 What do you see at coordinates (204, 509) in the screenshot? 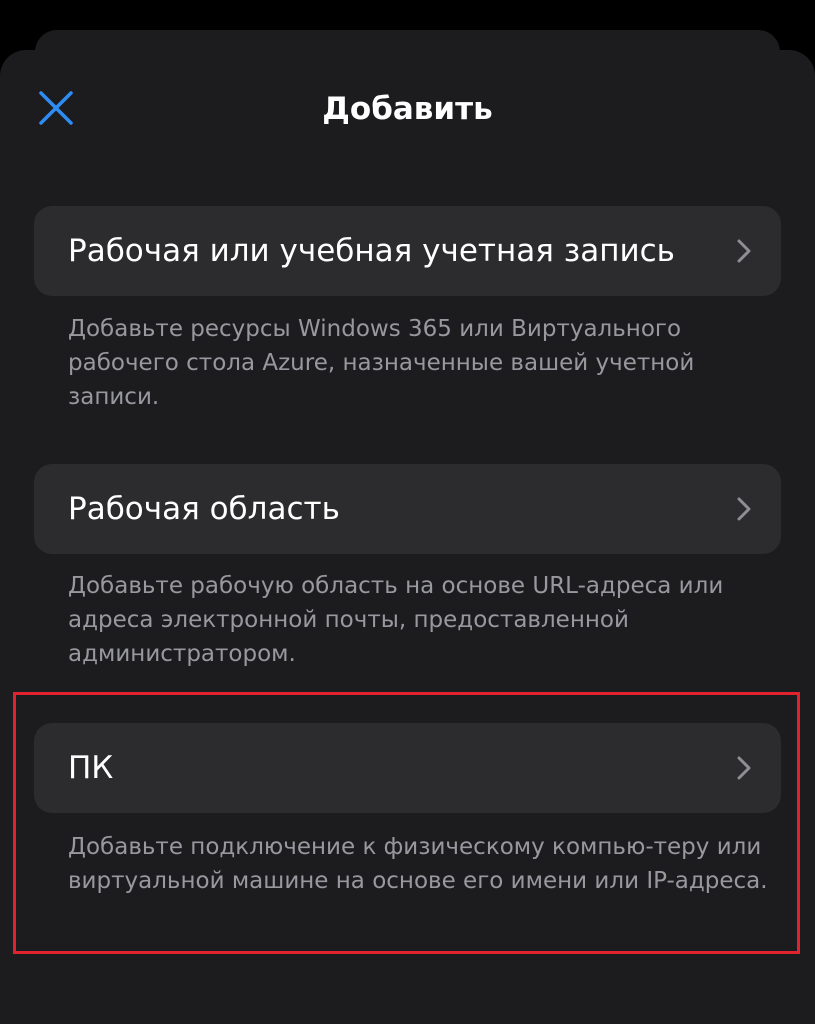
I see `option-label: Рабочая область` at bounding box center [204, 509].